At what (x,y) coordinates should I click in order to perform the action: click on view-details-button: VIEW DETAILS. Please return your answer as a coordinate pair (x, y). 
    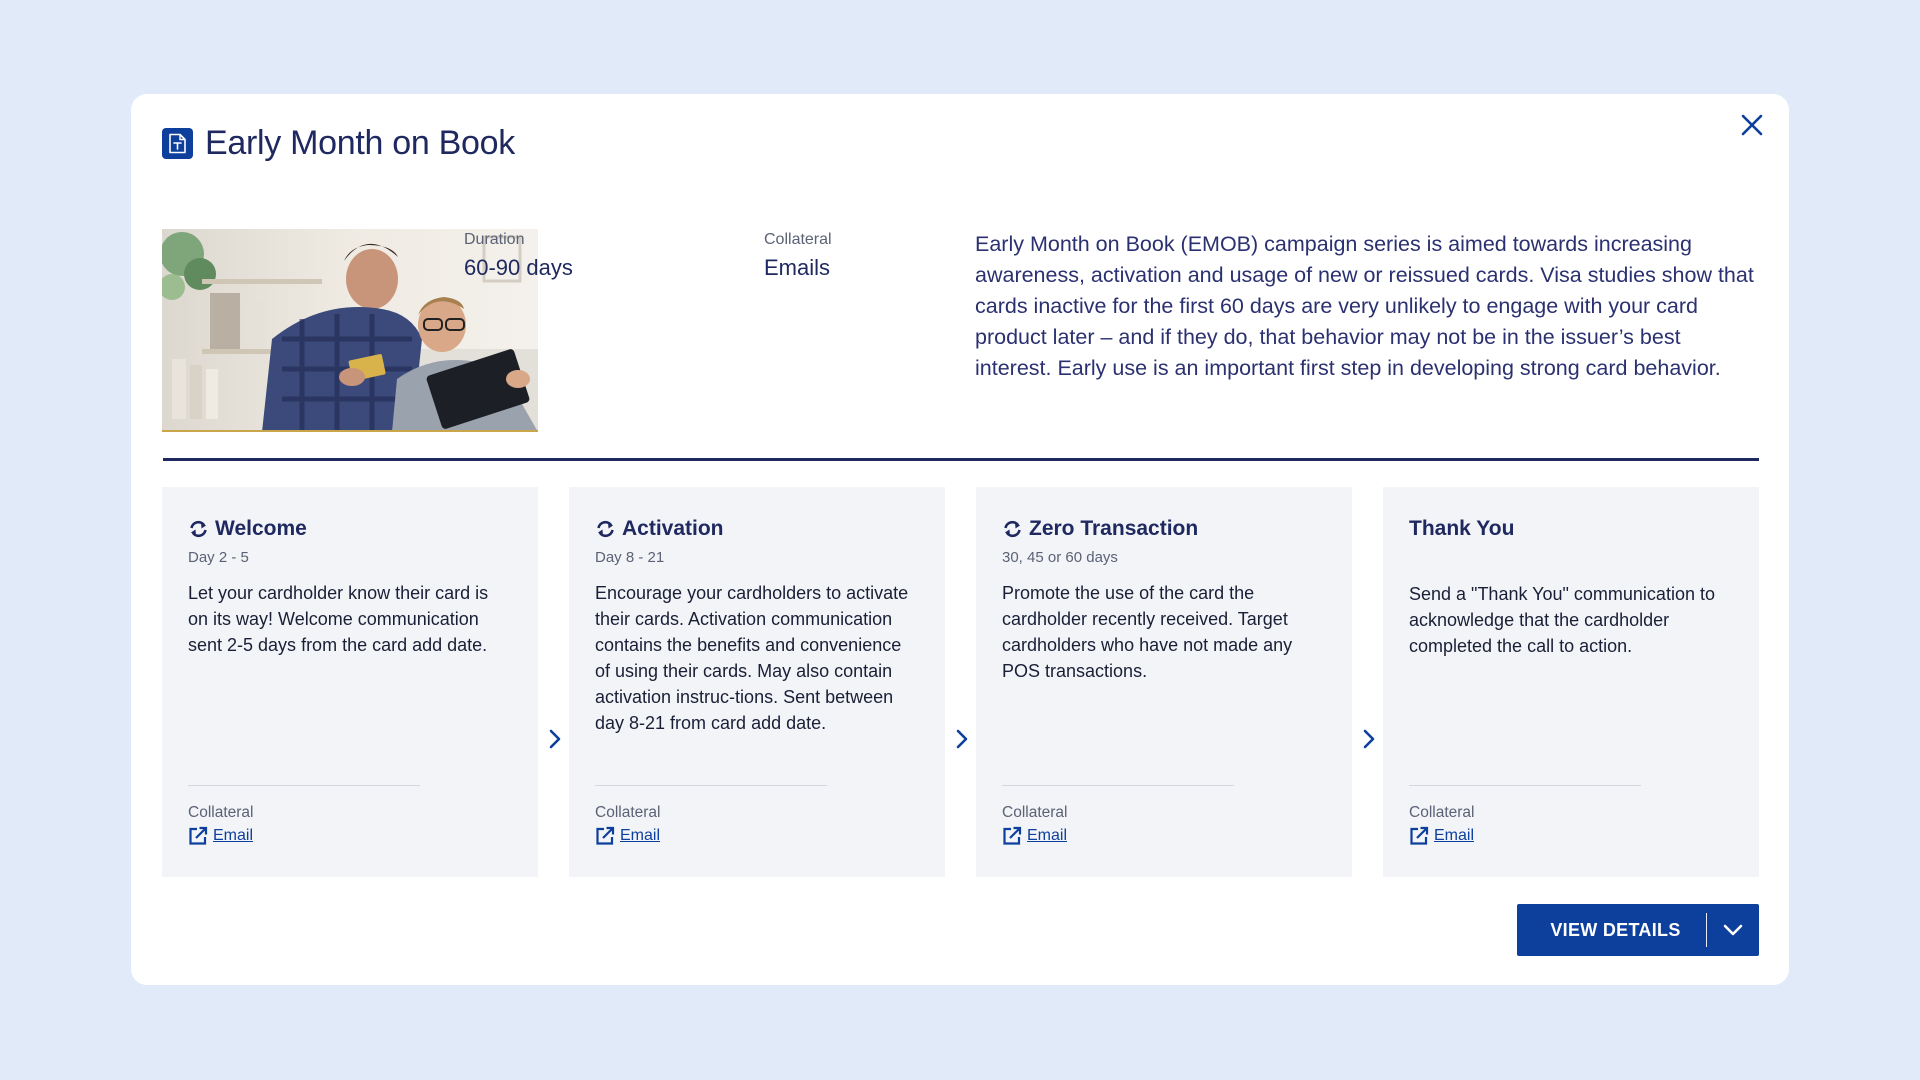
    Looking at the image, I should click on (1638, 930).